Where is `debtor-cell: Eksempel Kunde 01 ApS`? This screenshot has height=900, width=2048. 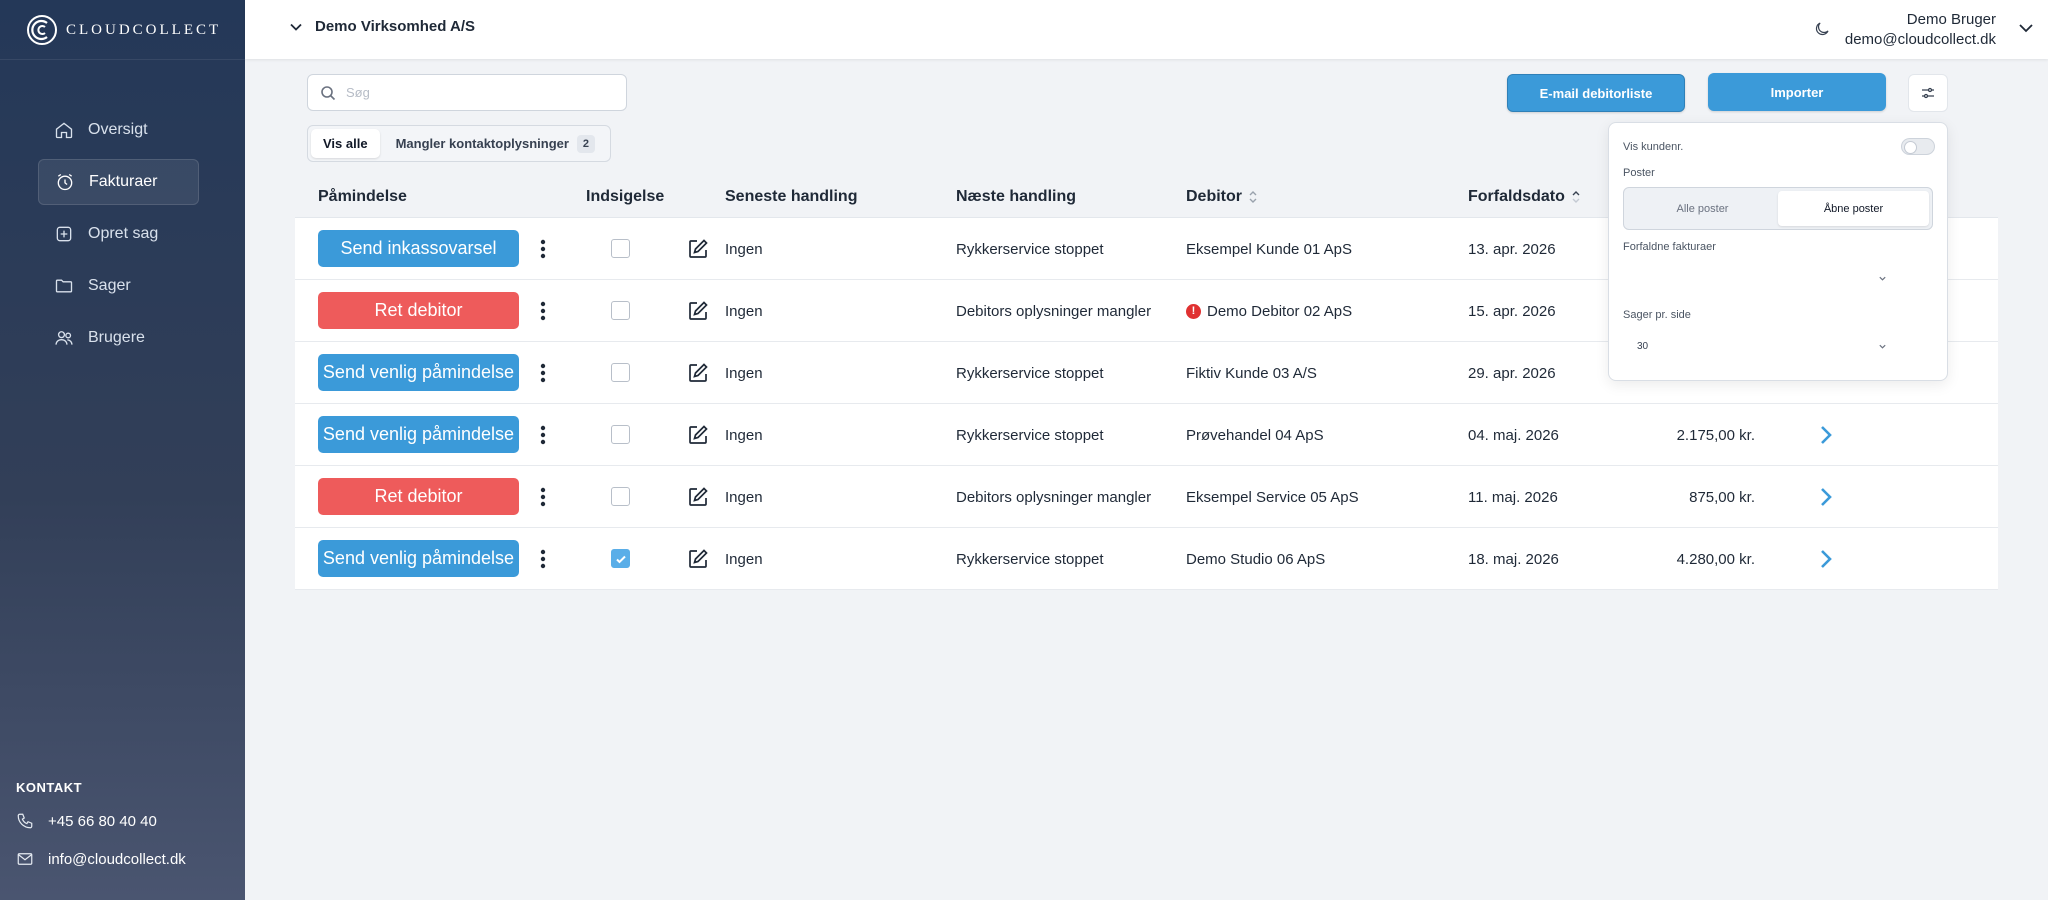
debtor-cell: Eksempel Kunde 01 ApS is located at coordinates (1269, 249).